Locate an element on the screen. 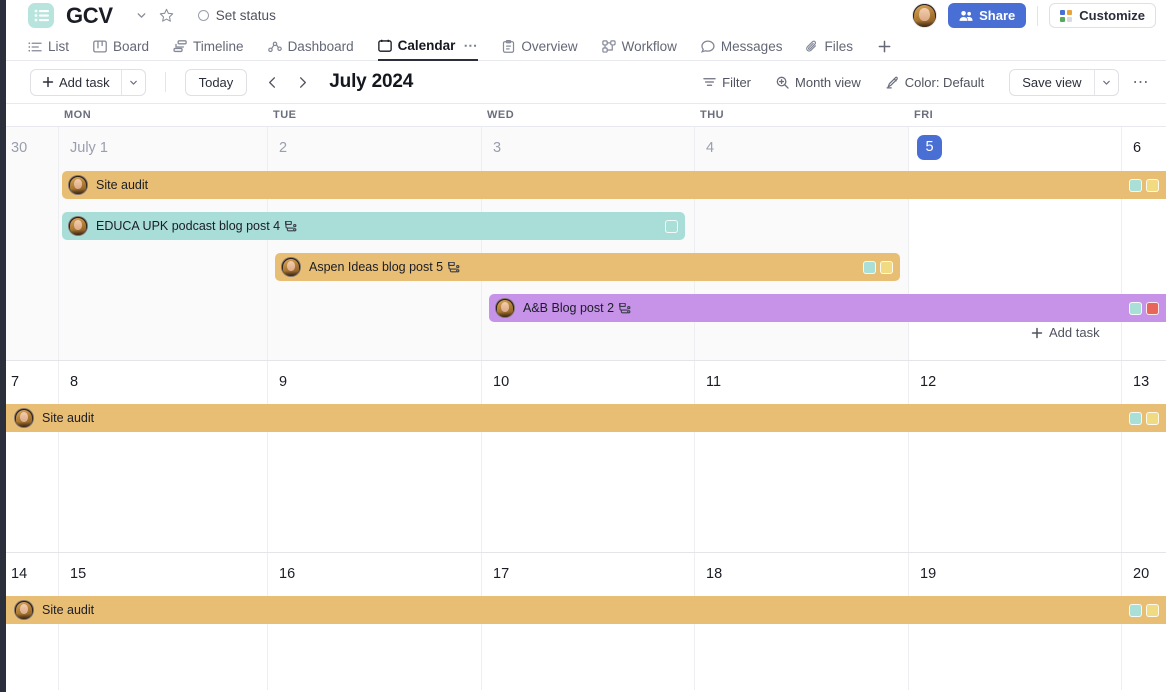 This screenshot has width=1166, height=692. task-bar: EDUCA UPK podcast blog post 4 is located at coordinates (373, 226).